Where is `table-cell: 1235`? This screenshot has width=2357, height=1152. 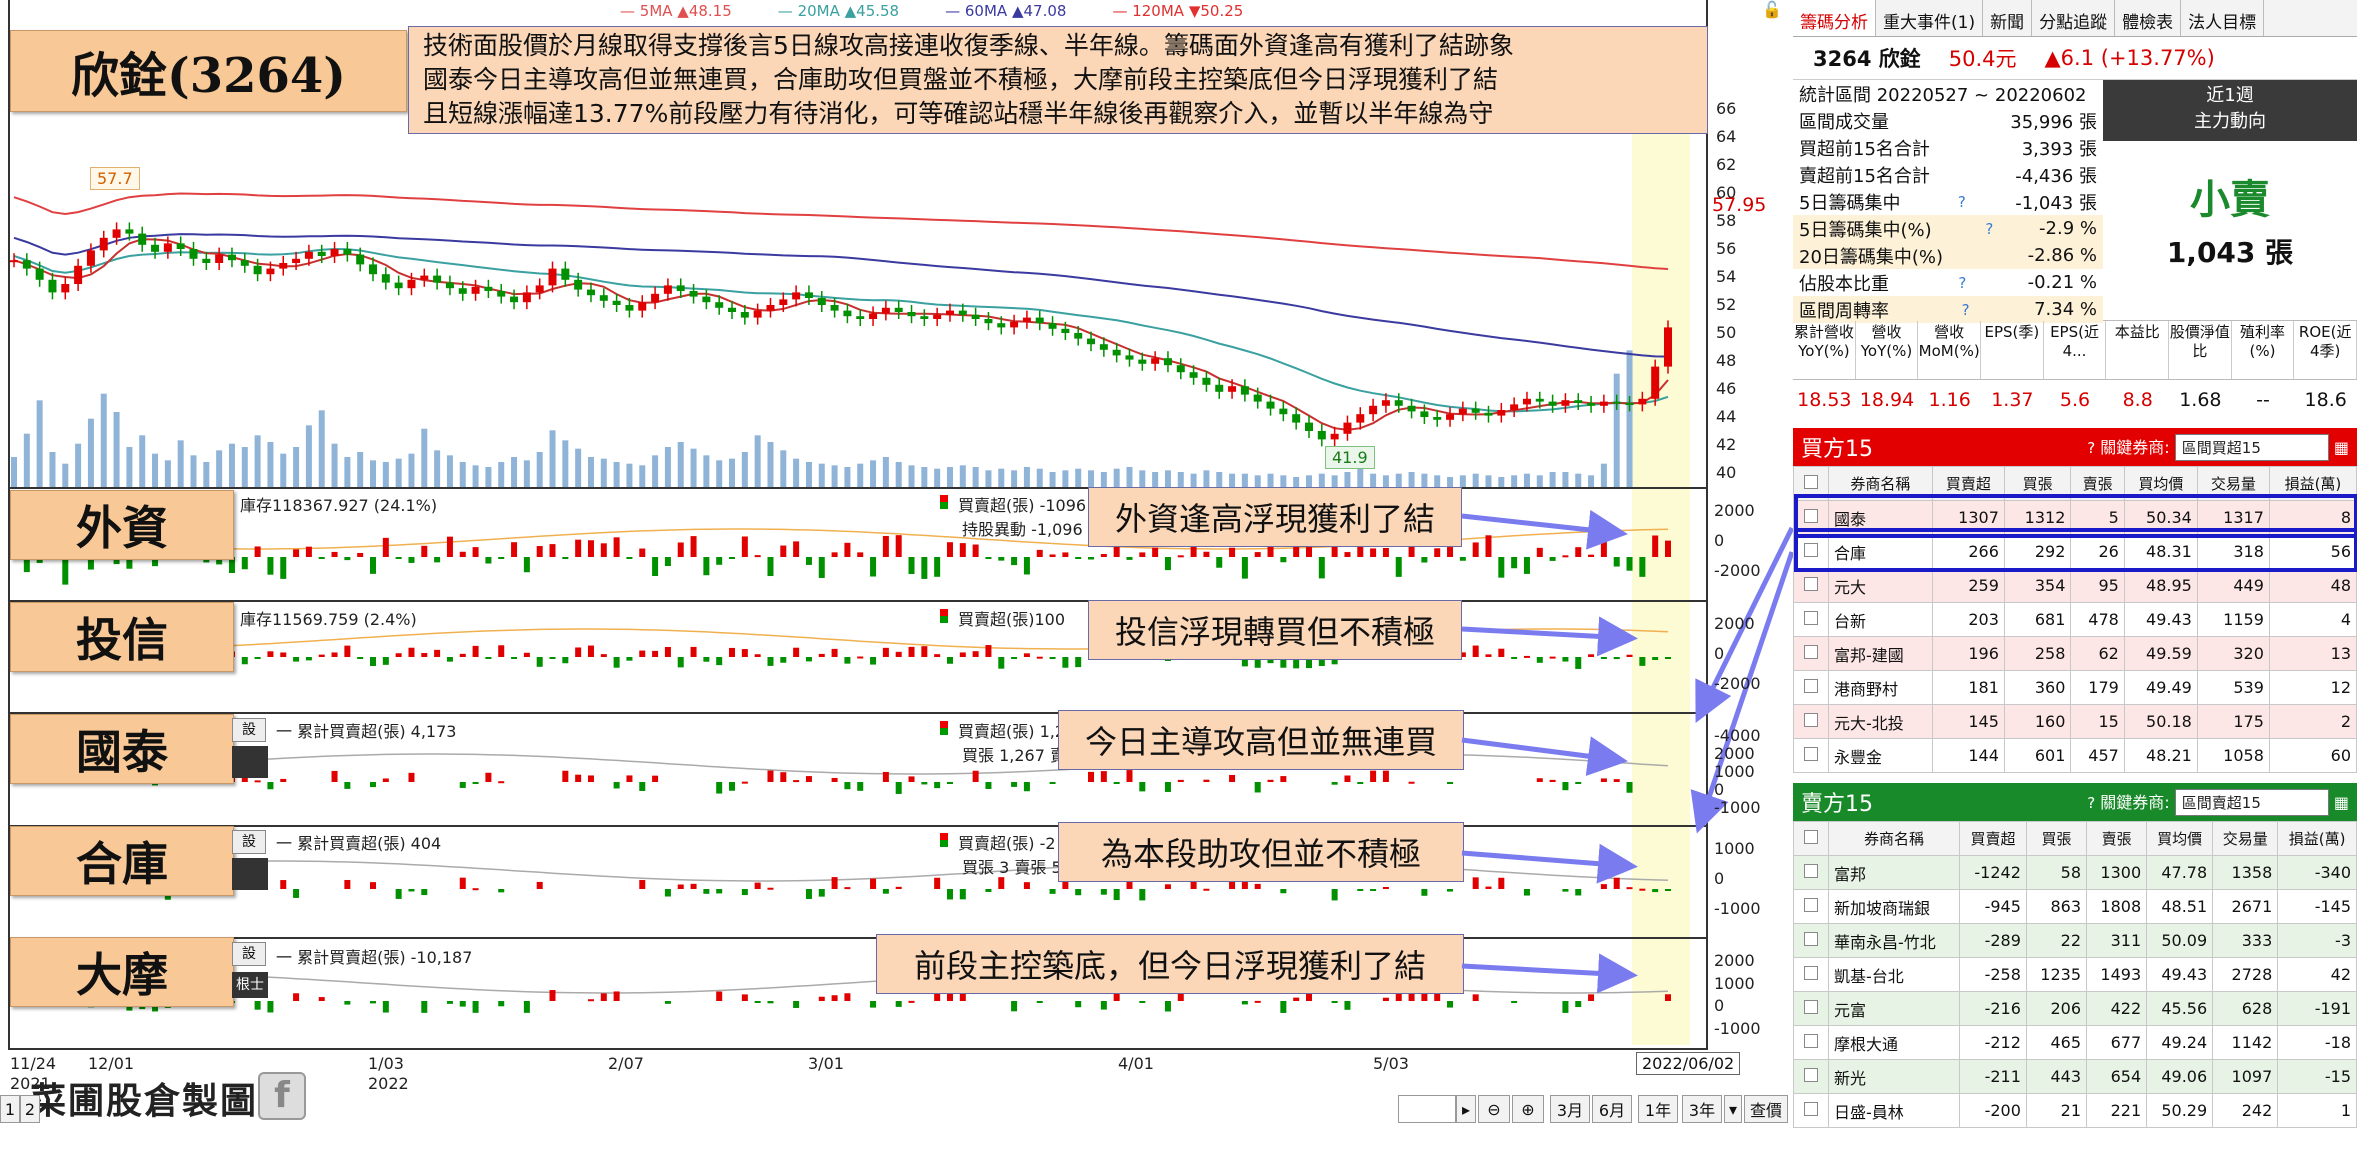
table-cell: 1235 is located at coordinates (2056, 974).